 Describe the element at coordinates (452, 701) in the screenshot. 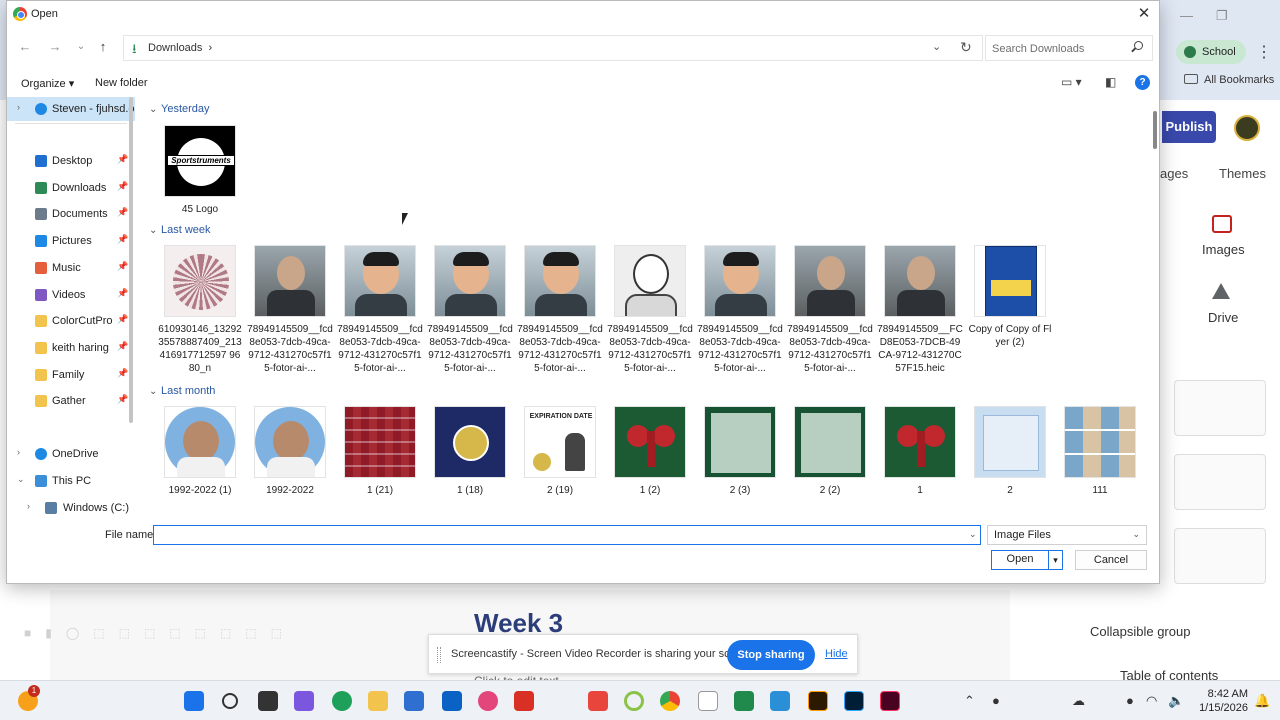

I see `outlook-icon` at that location.